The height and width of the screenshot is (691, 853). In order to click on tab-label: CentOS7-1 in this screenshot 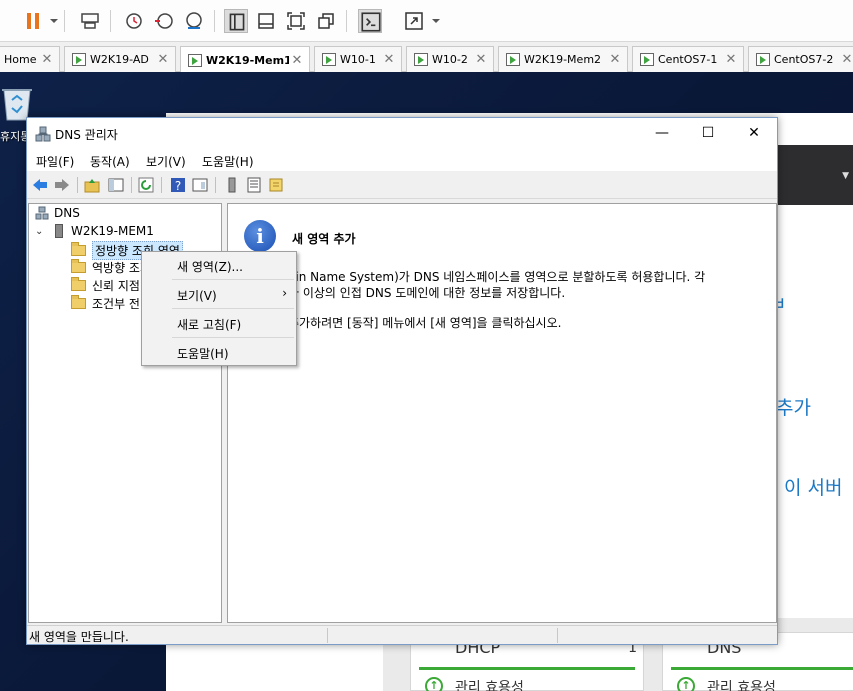, I will do `click(688, 59)`.